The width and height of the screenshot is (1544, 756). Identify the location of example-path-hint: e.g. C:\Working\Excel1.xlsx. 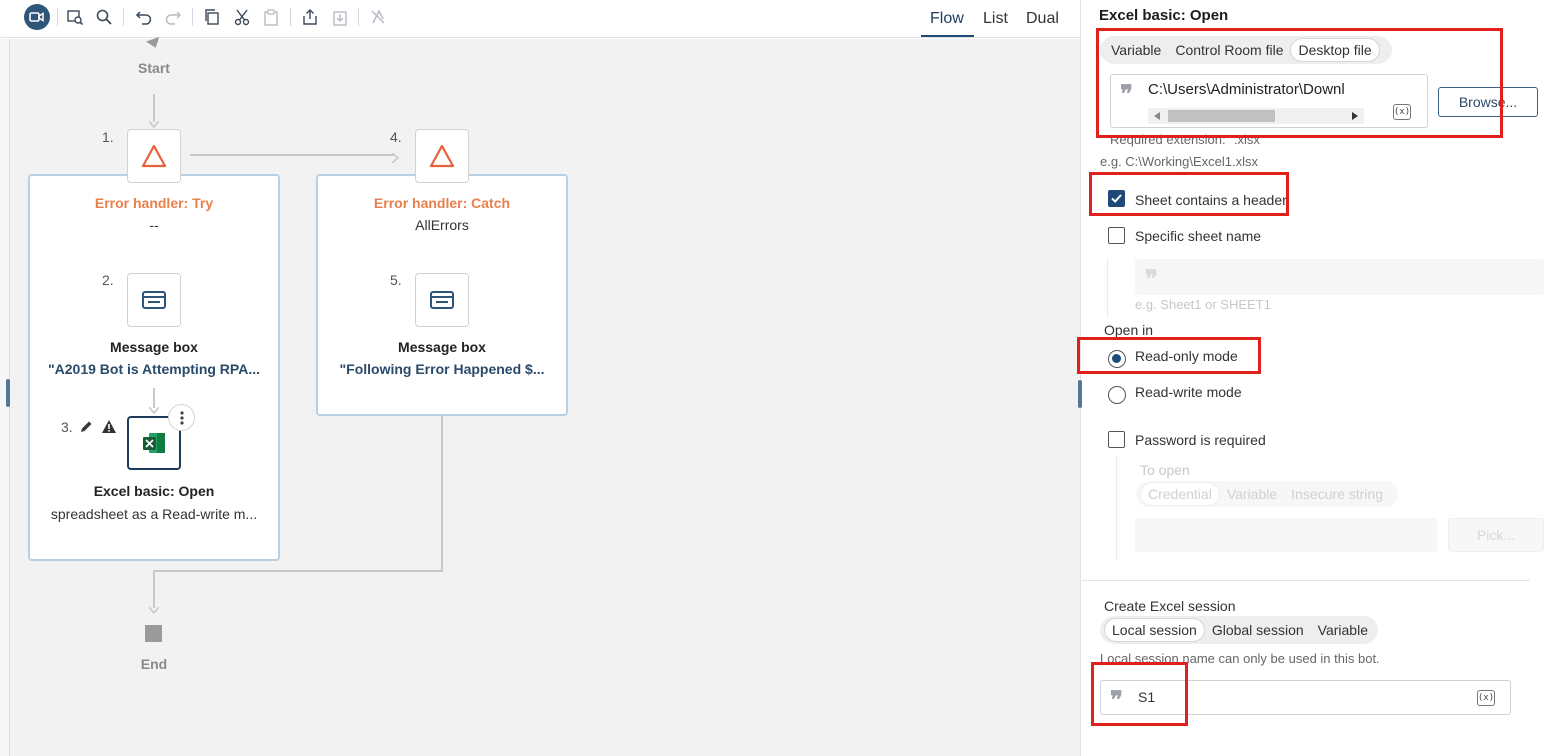
(1179, 161).